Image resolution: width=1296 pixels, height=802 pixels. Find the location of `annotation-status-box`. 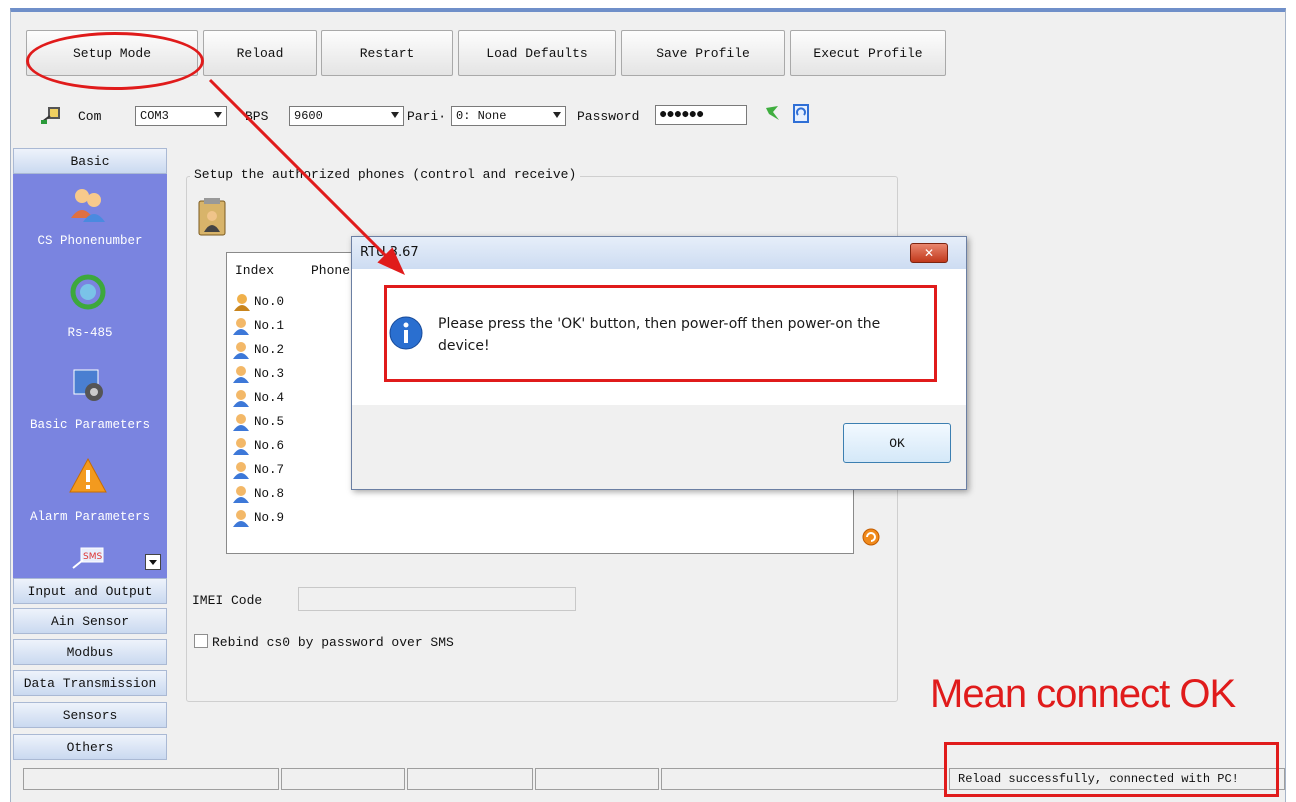

annotation-status-box is located at coordinates (1111, 769).